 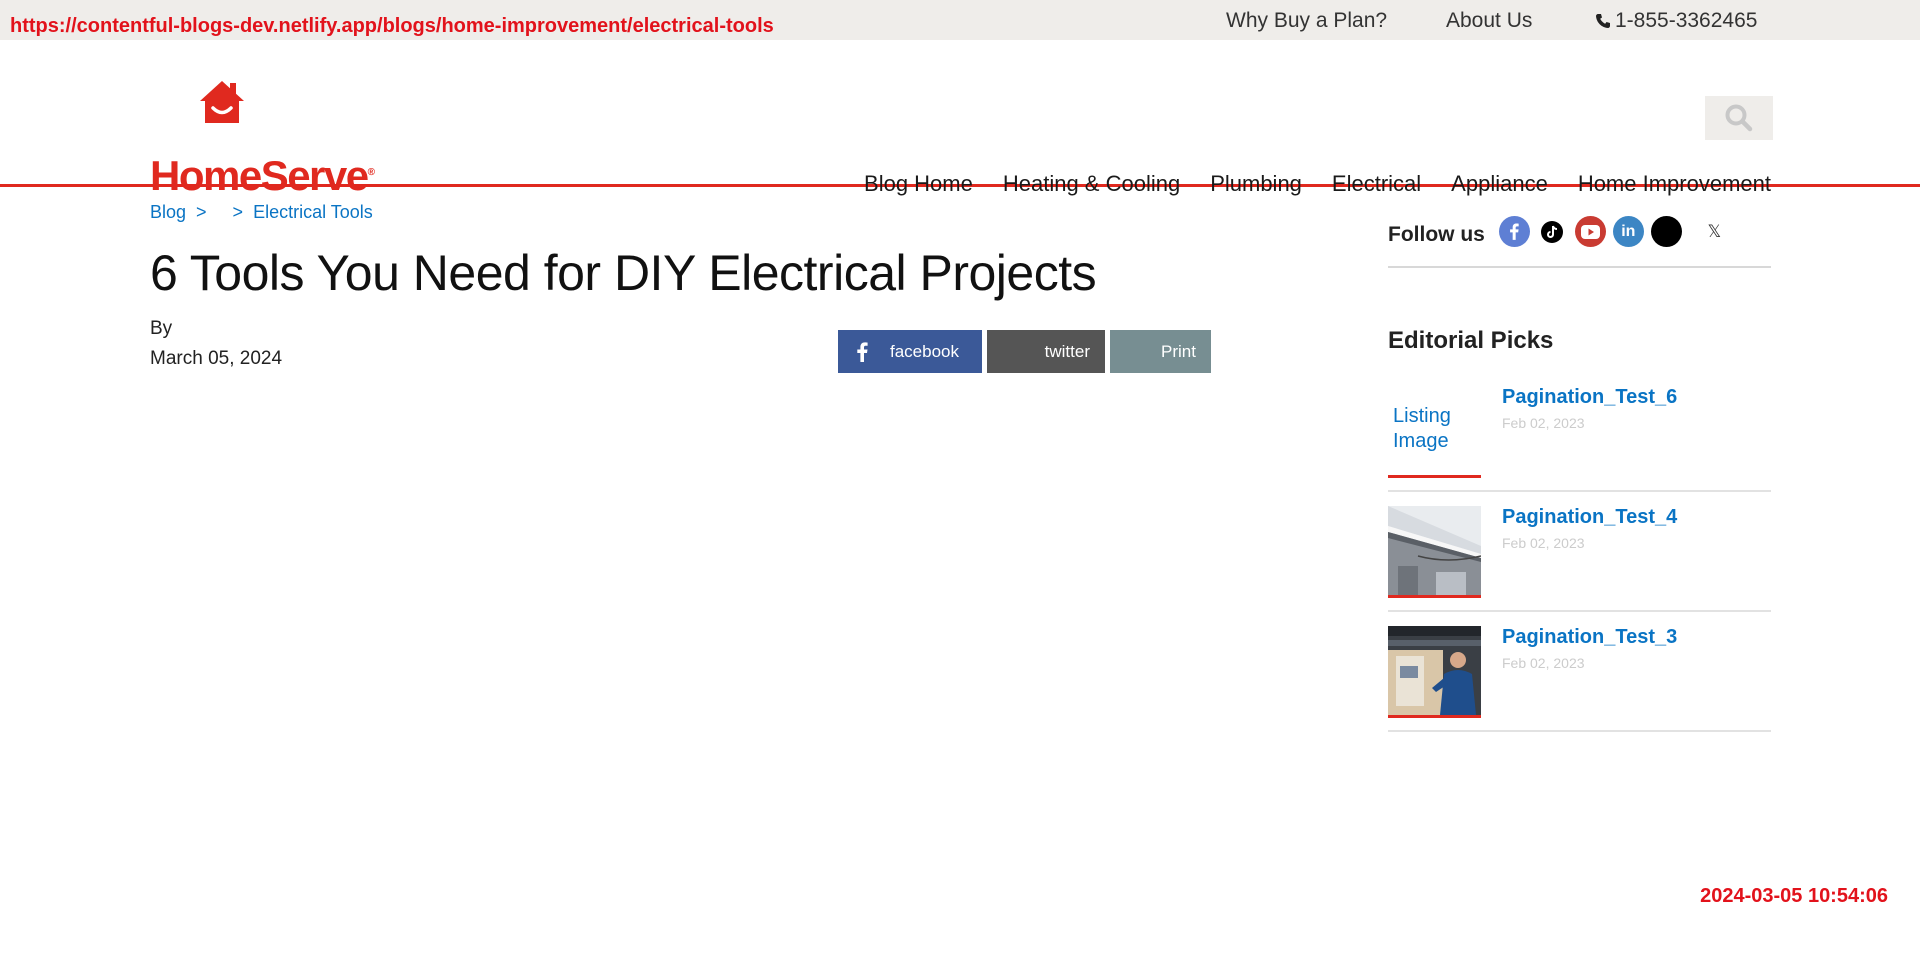 What do you see at coordinates (1160, 351) in the screenshot?
I see `print-button: Print` at bounding box center [1160, 351].